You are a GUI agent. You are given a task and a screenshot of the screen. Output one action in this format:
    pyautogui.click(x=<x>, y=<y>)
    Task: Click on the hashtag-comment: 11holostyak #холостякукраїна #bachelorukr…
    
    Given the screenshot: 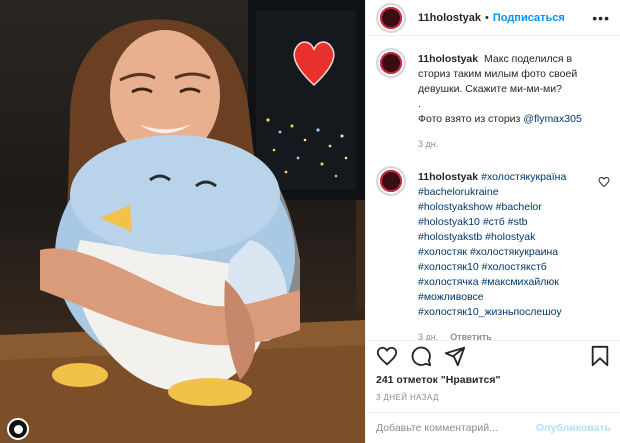 What is the action you would take?
    pyautogui.click(x=493, y=253)
    